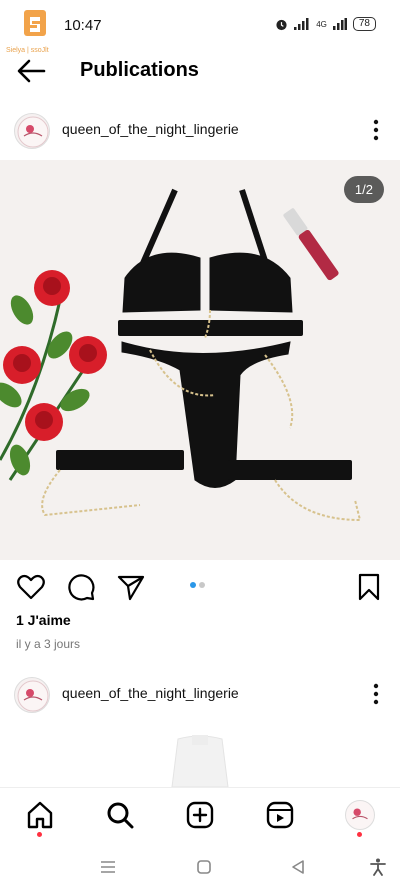  What do you see at coordinates (200, 71) in the screenshot?
I see `header: Publications` at bounding box center [200, 71].